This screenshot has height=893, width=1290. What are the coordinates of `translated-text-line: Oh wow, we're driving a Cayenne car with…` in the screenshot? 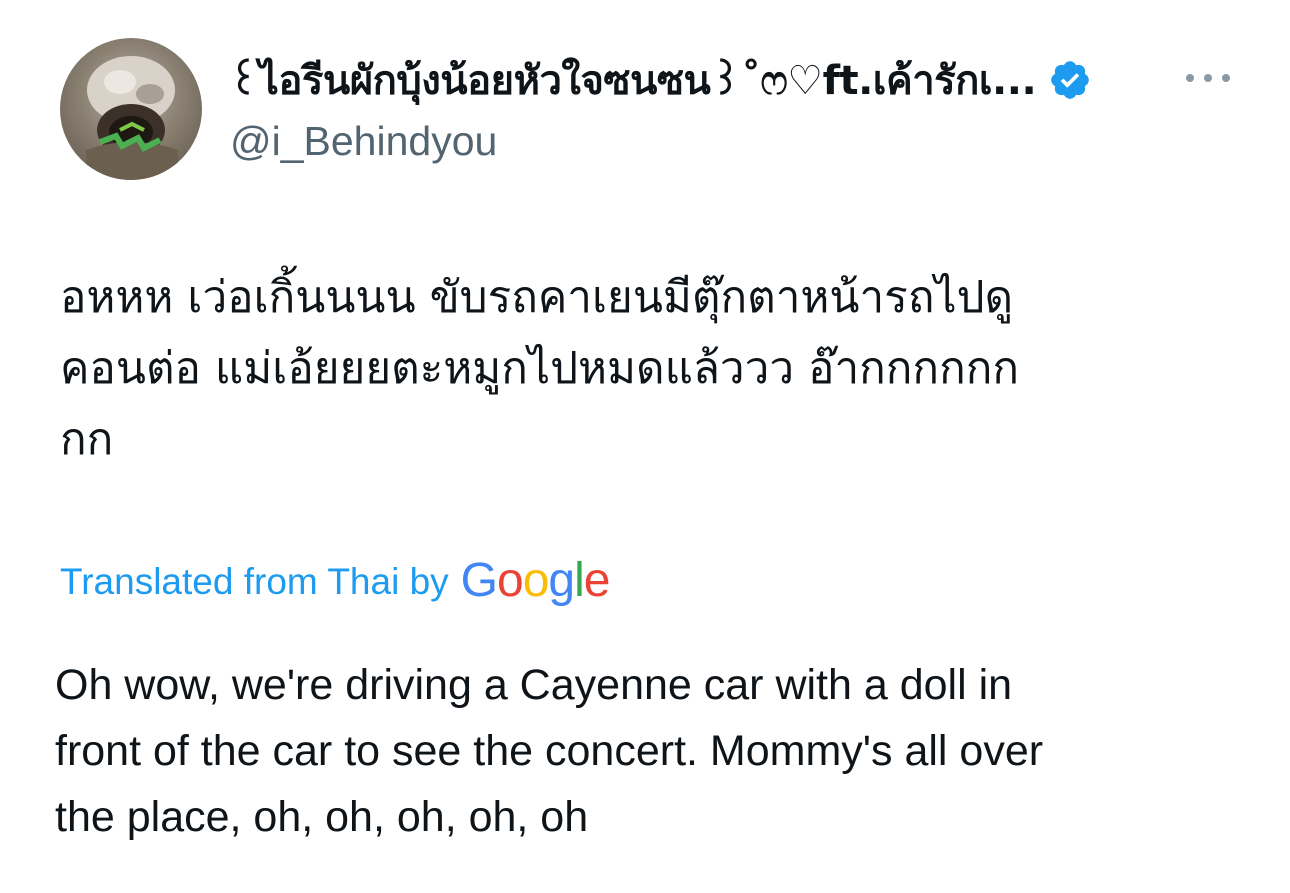 It's located at (534, 685).